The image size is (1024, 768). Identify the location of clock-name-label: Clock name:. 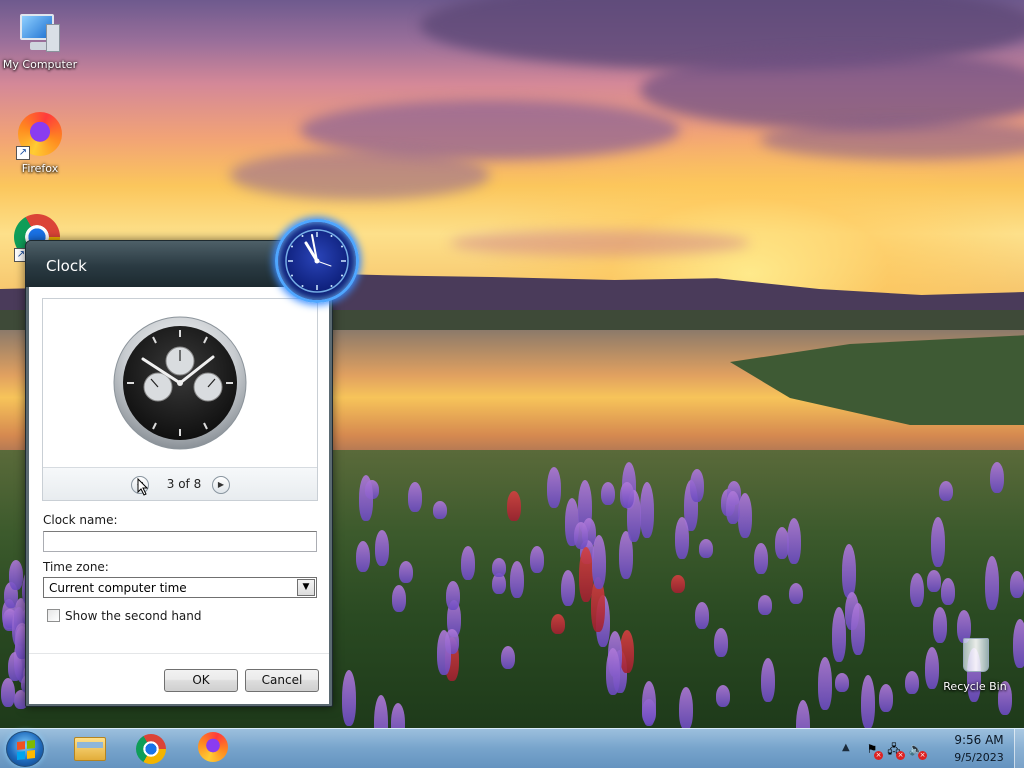
(80, 520).